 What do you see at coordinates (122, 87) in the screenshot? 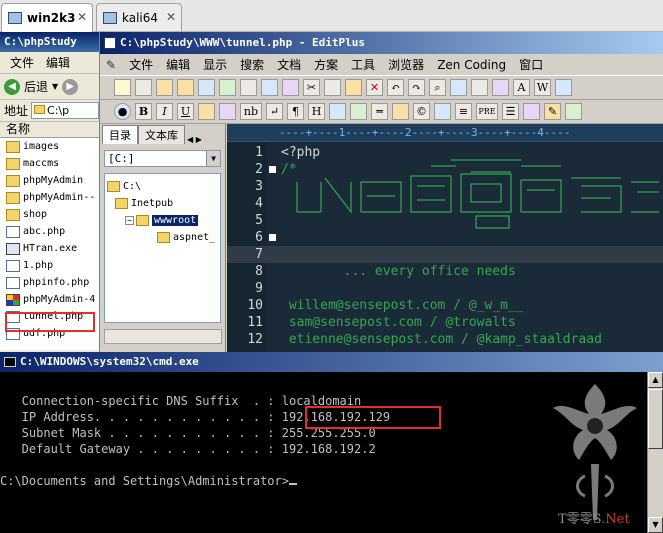
I see `new-file-icon` at bounding box center [122, 87].